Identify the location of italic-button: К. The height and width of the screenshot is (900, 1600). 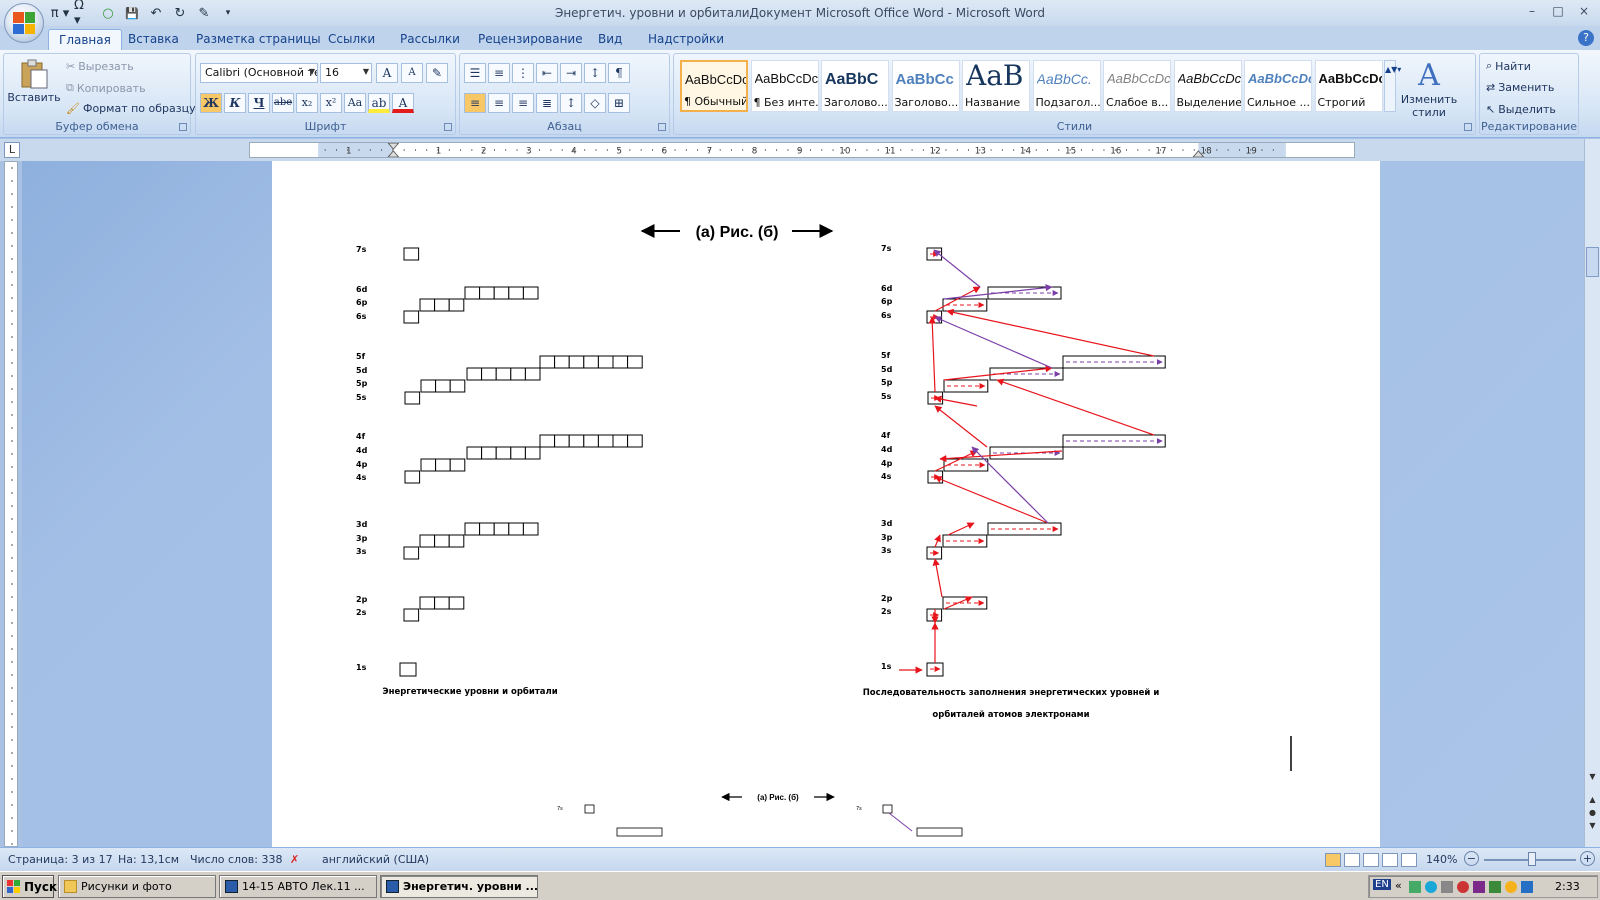
(235, 103).